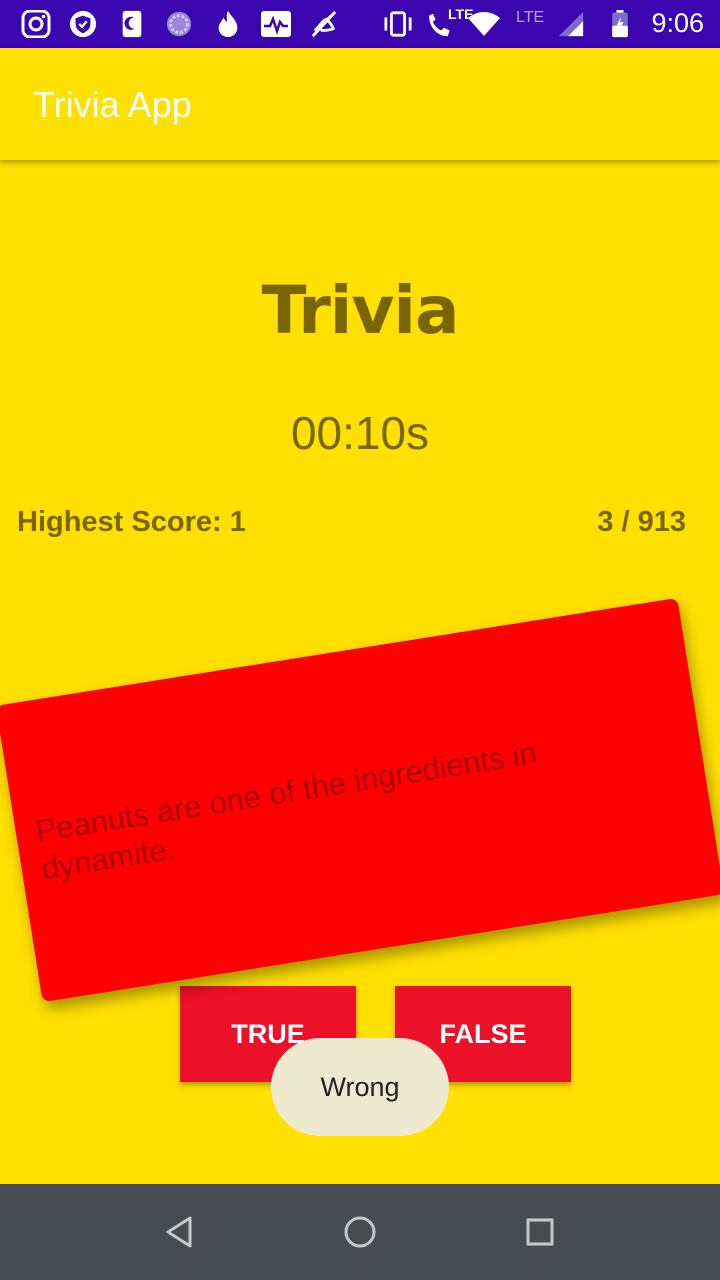  What do you see at coordinates (484, 24) in the screenshot?
I see `wifi-icon` at bounding box center [484, 24].